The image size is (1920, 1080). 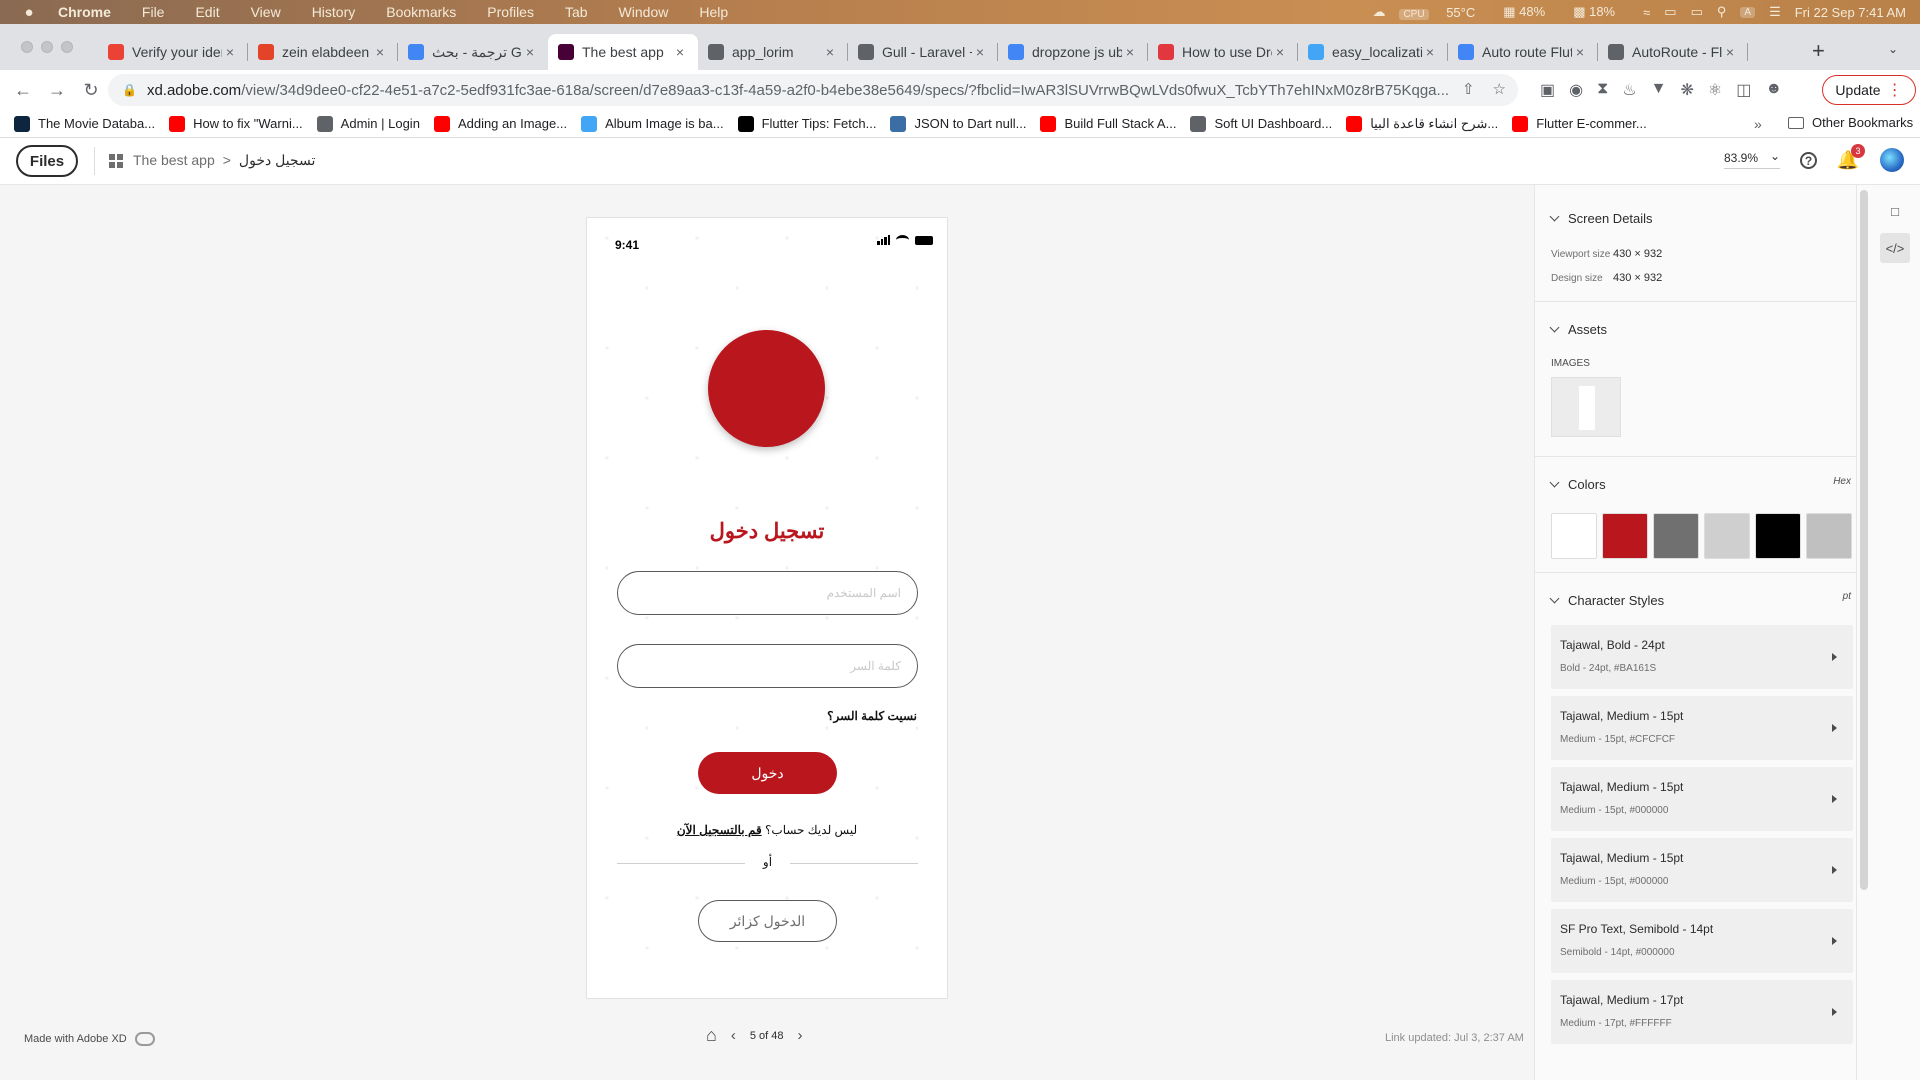 I want to click on home-icon: ⌂, so click(x=711, y=1035).